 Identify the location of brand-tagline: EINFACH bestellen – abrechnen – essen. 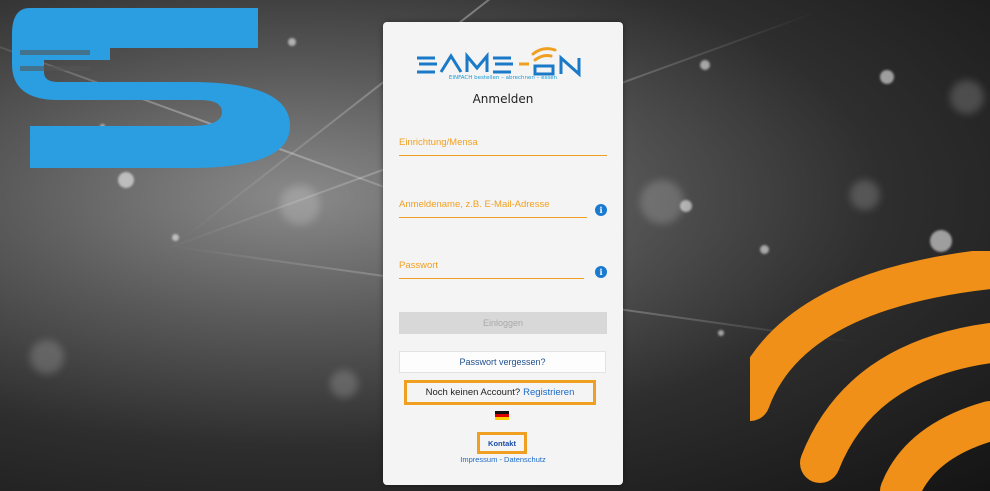
(503, 78).